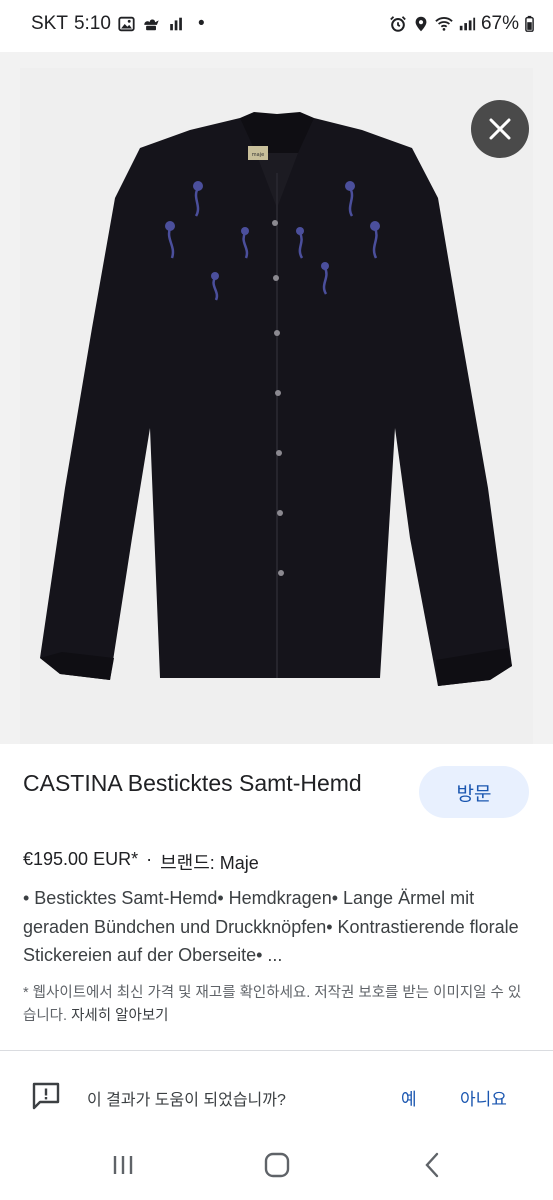  What do you see at coordinates (203, 783) in the screenshot?
I see `product-title: CASTINA Besticktes Samt-Hemd` at bounding box center [203, 783].